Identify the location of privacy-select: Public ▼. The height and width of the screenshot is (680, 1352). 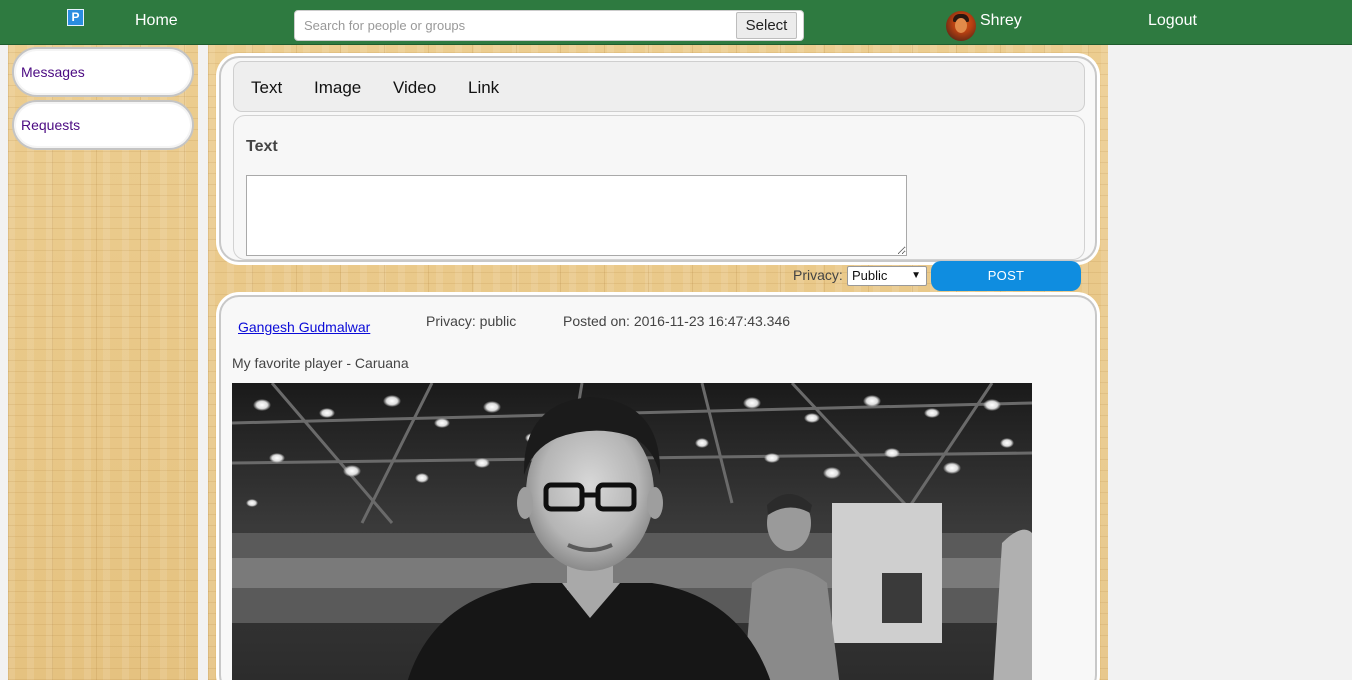
(887, 276).